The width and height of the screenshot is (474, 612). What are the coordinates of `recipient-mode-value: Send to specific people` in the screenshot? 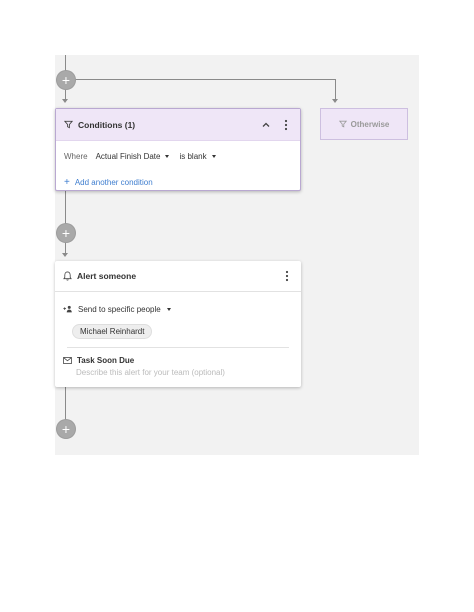 It's located at (119, 309).